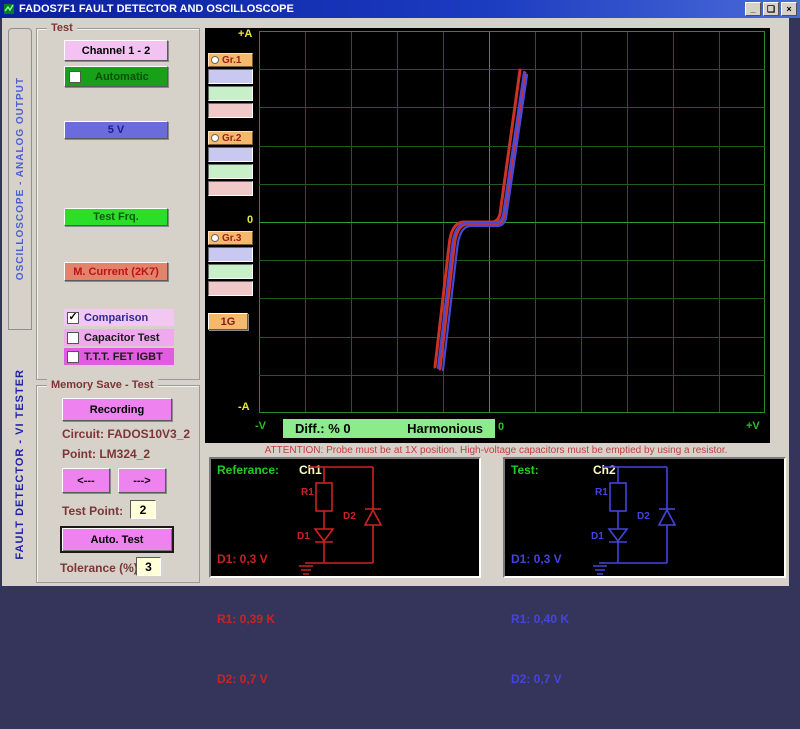 This screenshot has width=800, height=729. Describe the element at coordinates (536, 679) in the screenshot. I see `test-d2-value: D2: 0,7 V` at that location.